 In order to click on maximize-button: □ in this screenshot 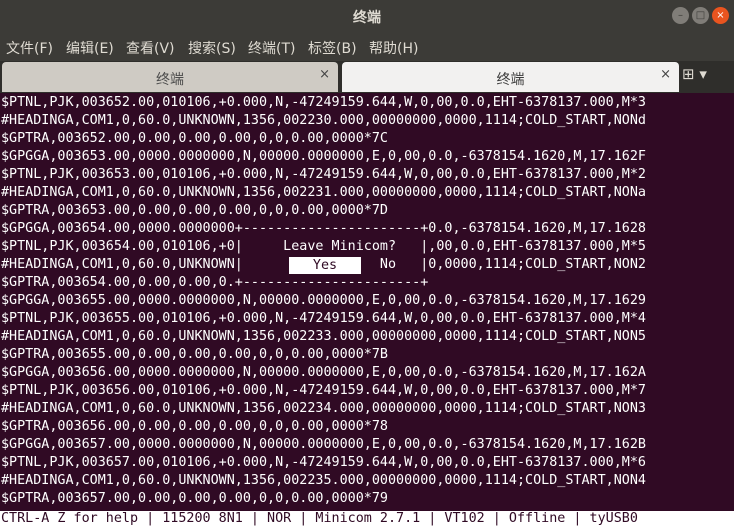, I will do `click(700, 15)`.